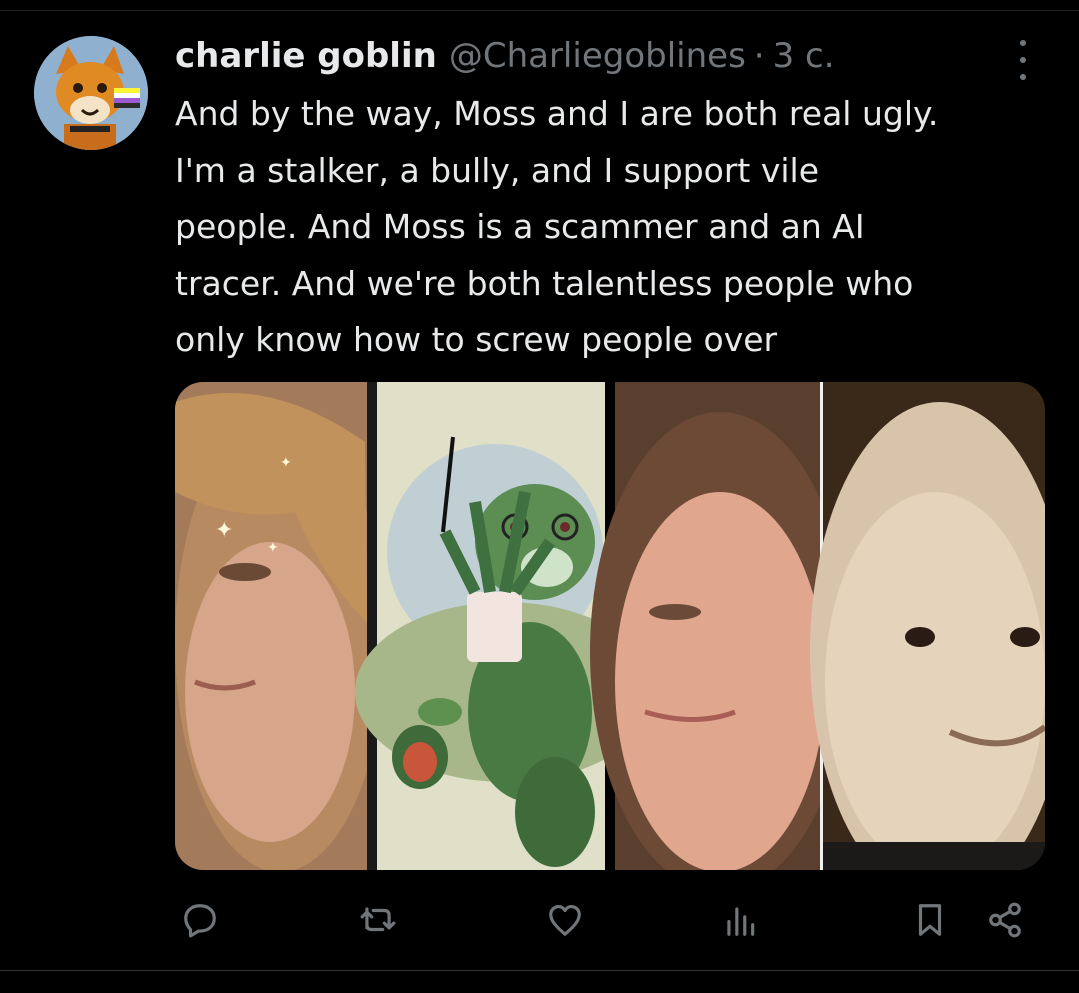  I want to click on views-icon, so click(740, 920).